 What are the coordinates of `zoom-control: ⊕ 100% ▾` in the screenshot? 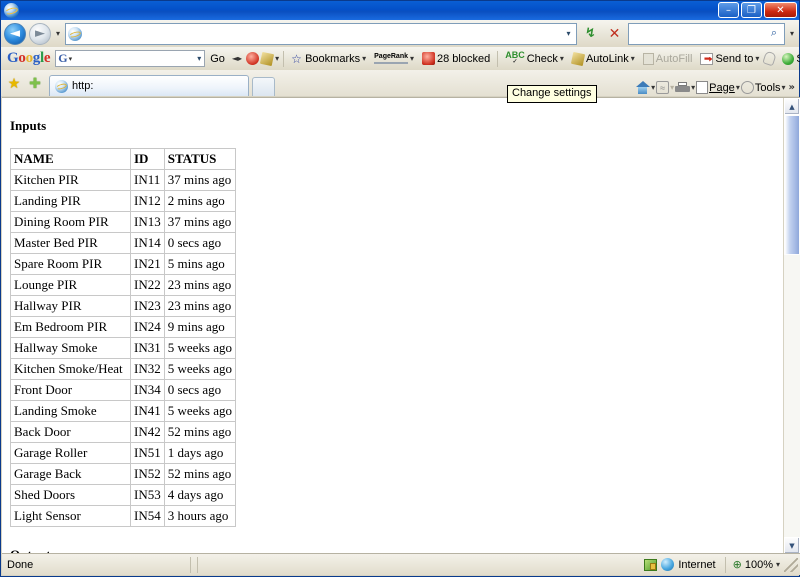 It's located at (756, 564).